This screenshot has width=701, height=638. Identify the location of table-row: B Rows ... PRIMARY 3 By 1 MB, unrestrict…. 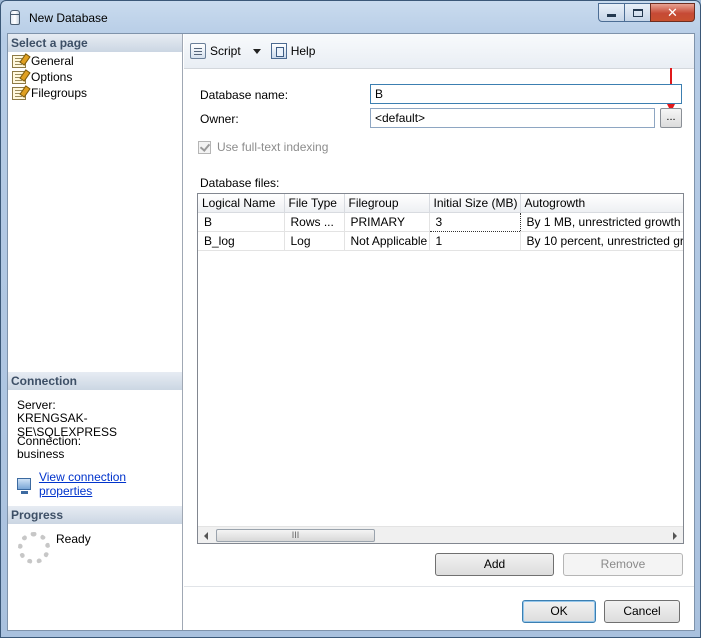
(440, 221).